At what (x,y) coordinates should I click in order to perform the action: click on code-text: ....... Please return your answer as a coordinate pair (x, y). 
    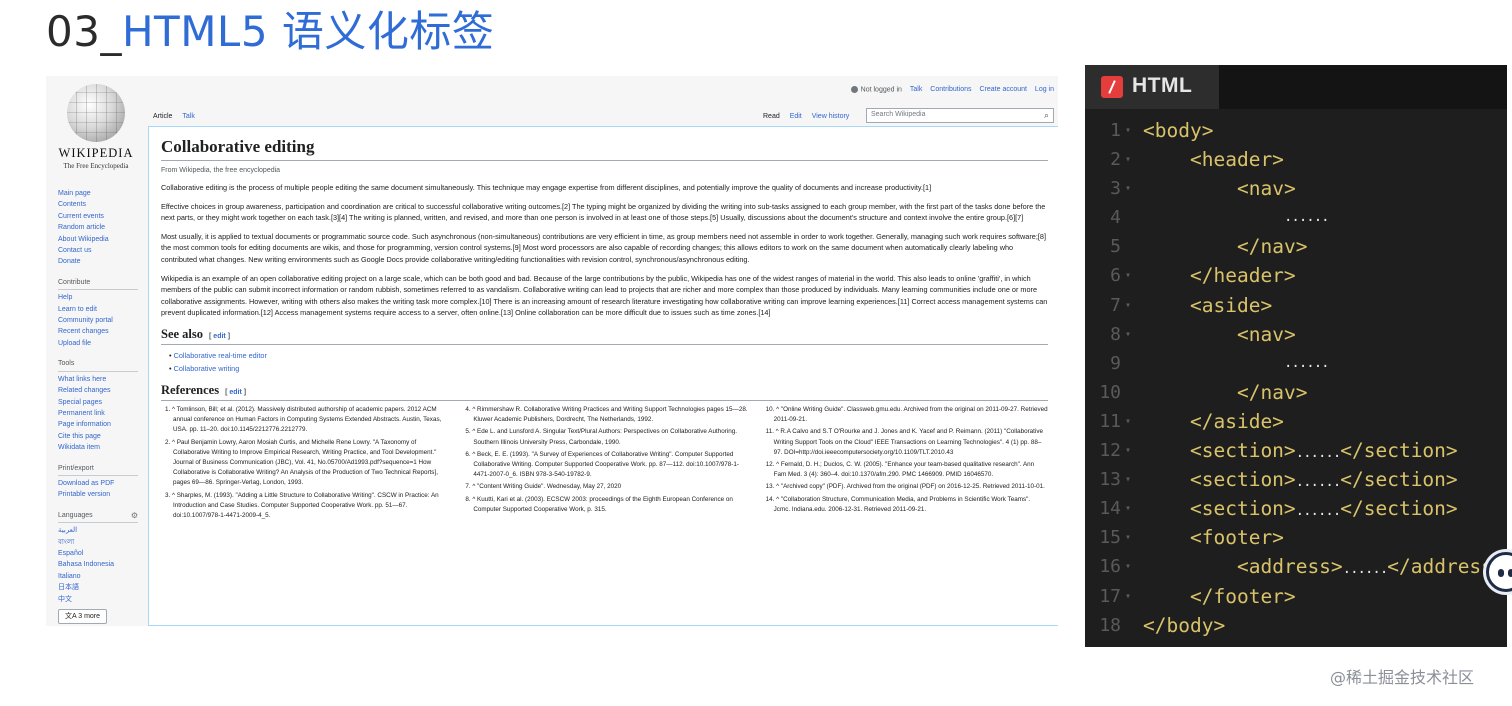
    Looking at the image, I should click on (1307, 362).